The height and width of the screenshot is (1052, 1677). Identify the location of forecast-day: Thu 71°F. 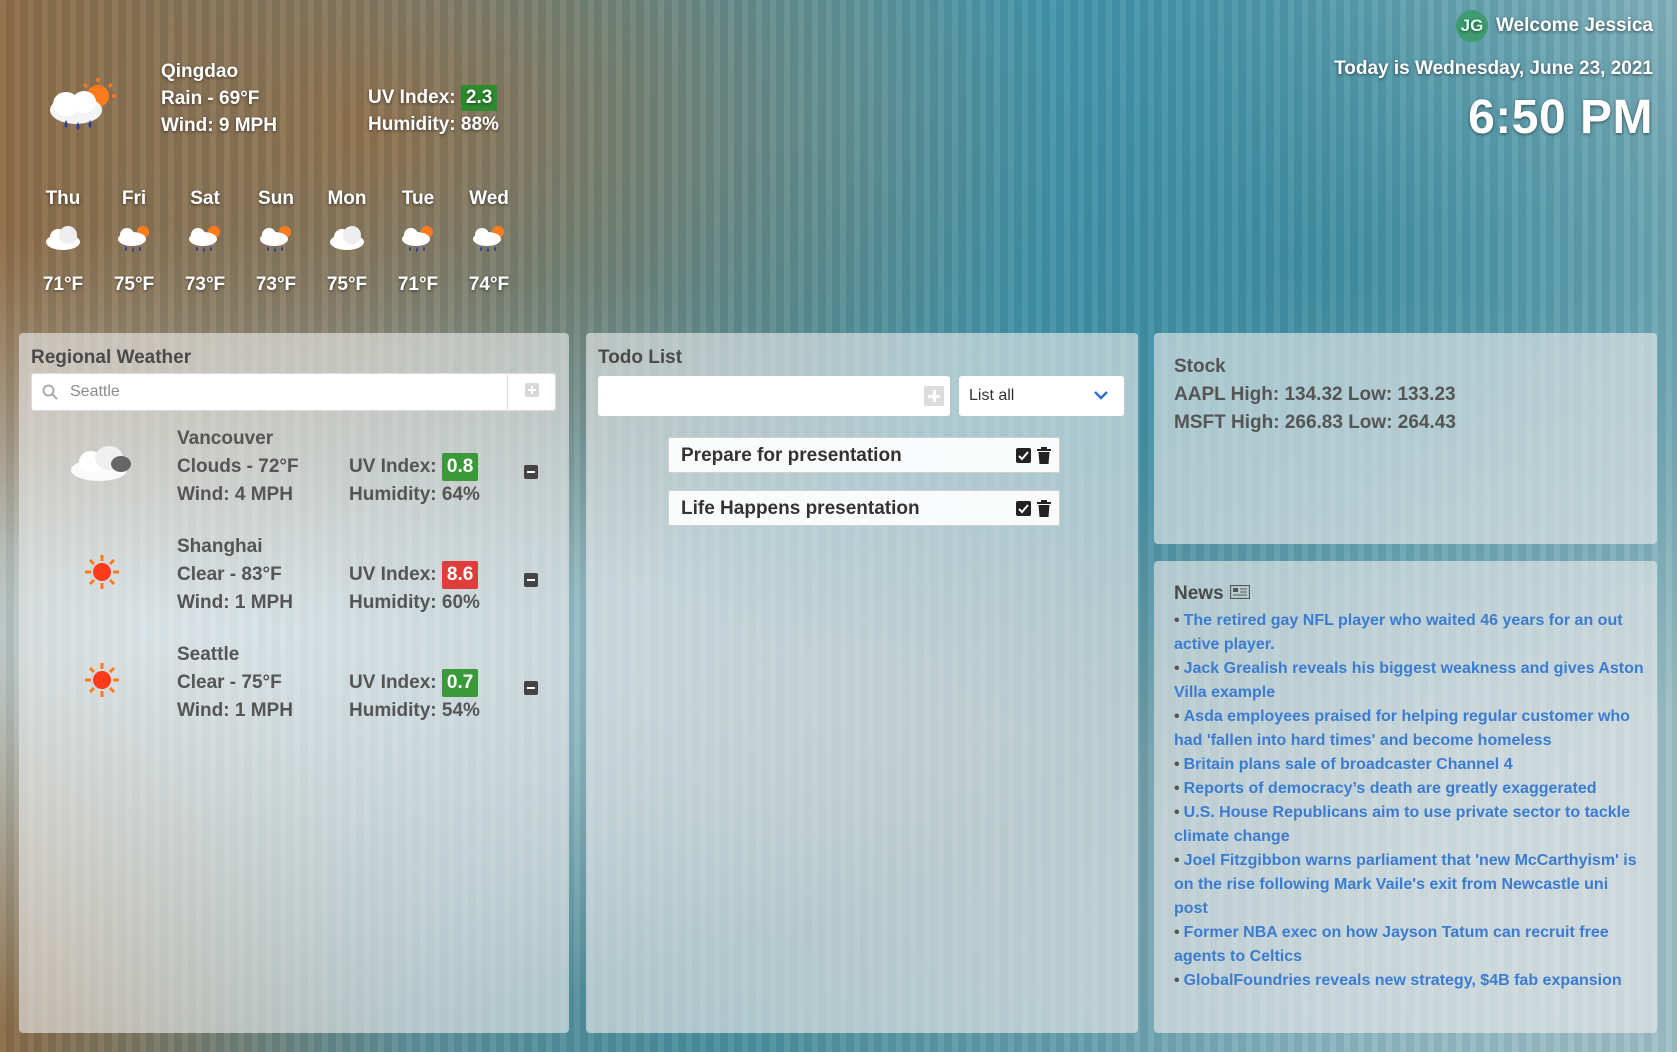
(63, 242).